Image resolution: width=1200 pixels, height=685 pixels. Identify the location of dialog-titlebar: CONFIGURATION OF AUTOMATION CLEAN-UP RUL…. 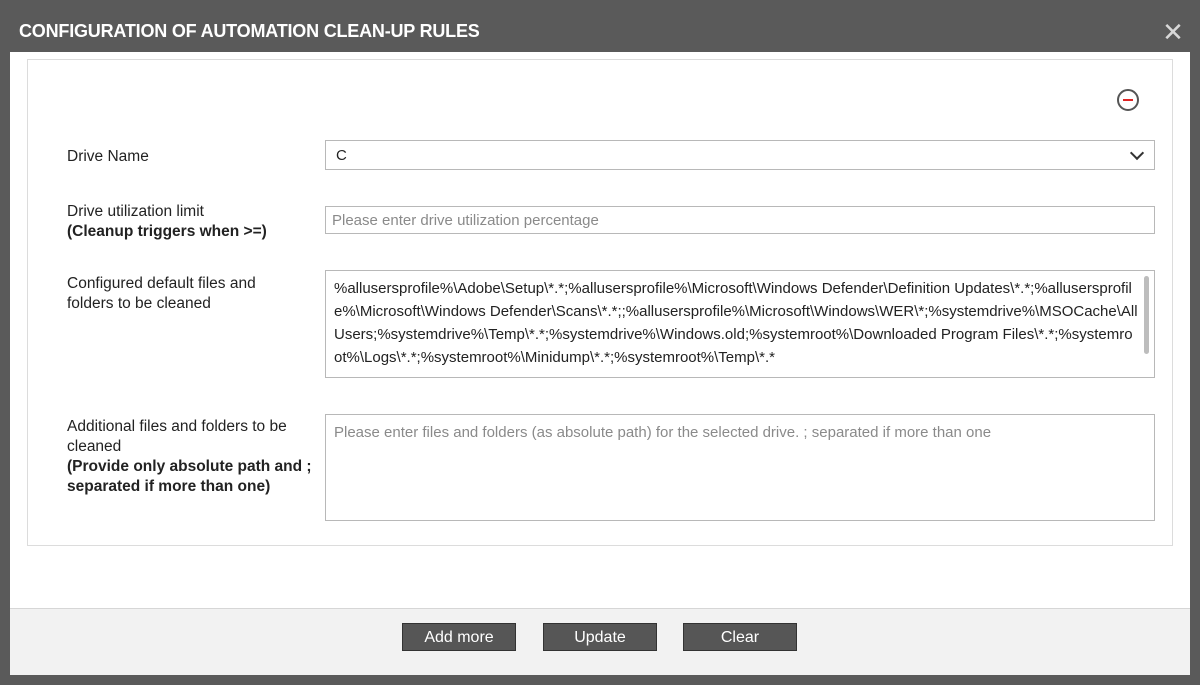
(600, 31).